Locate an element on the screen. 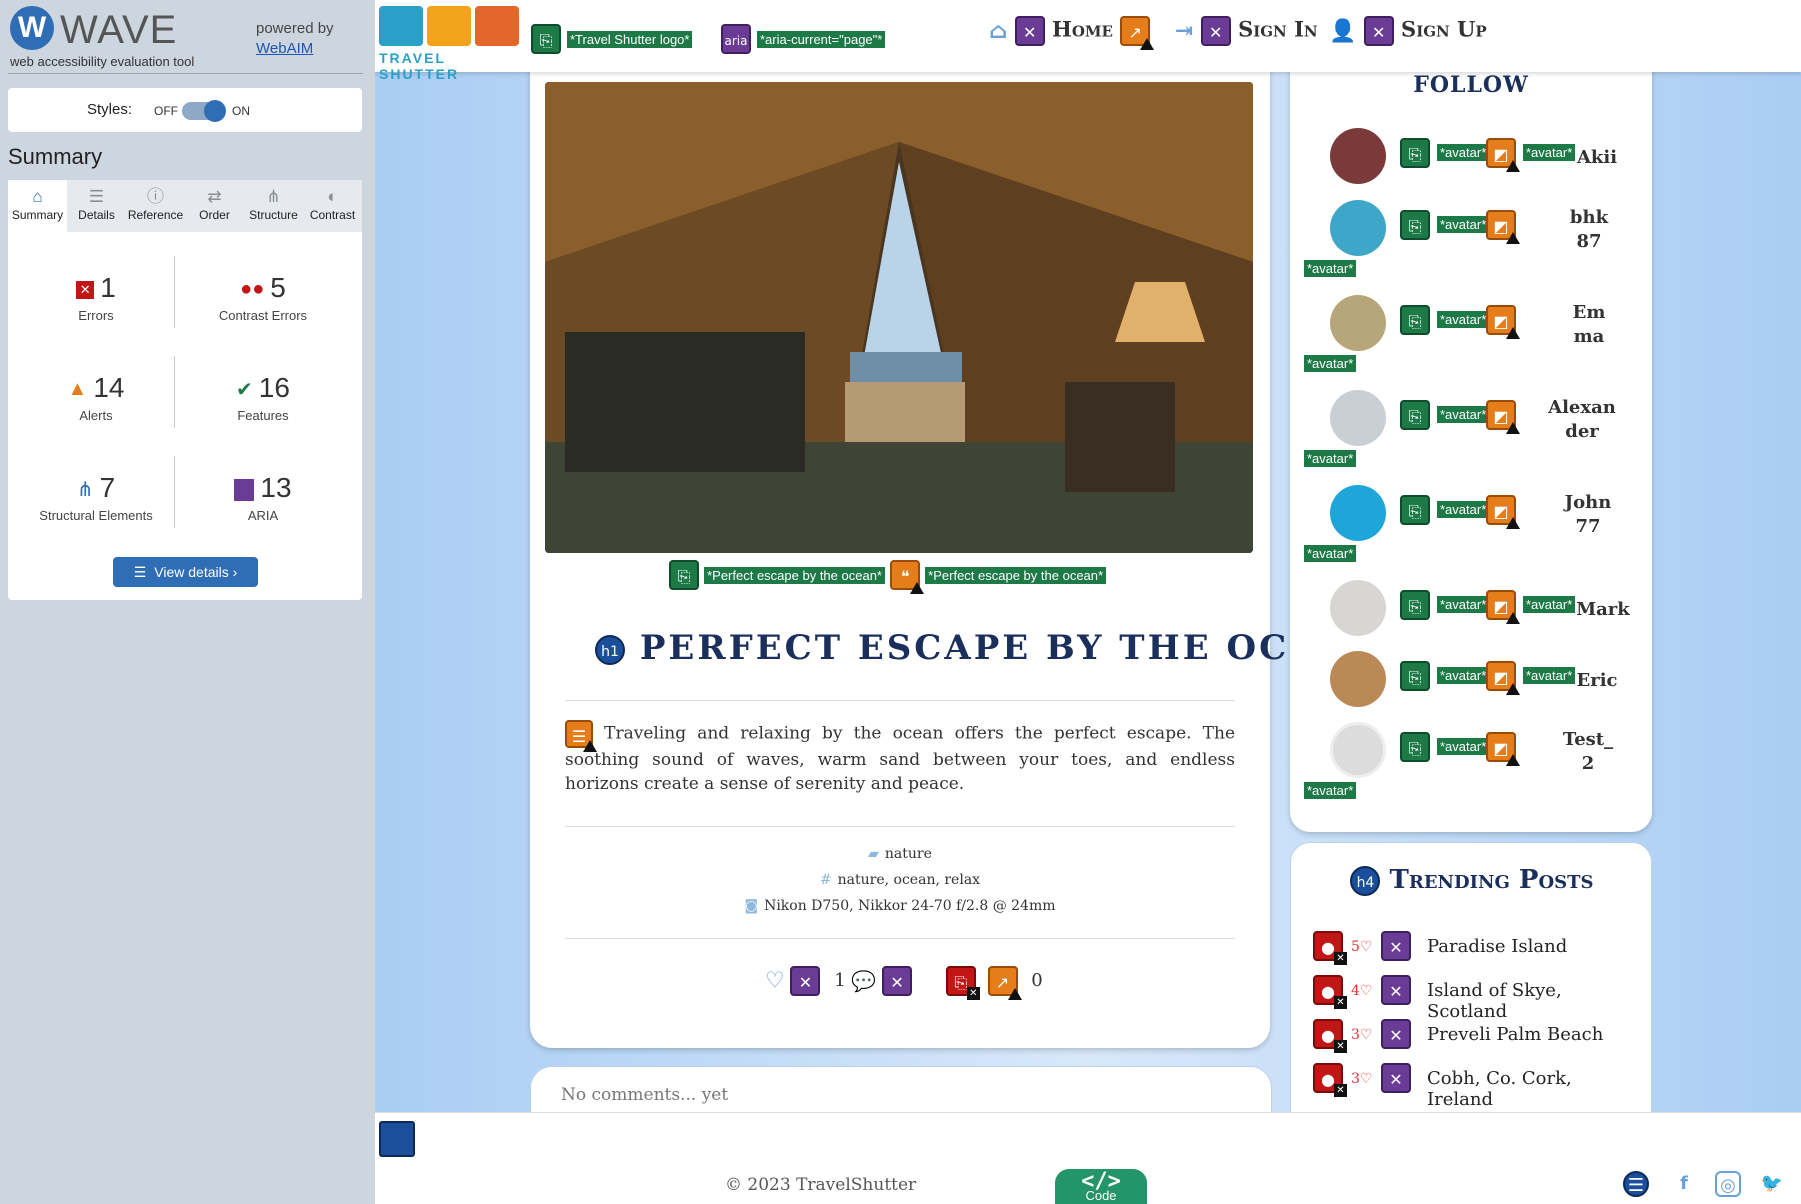 Image resolution: width=1801 pixels, height=1204 pixels. list-icon: ☰ is located at coordinates (1636, 1184).